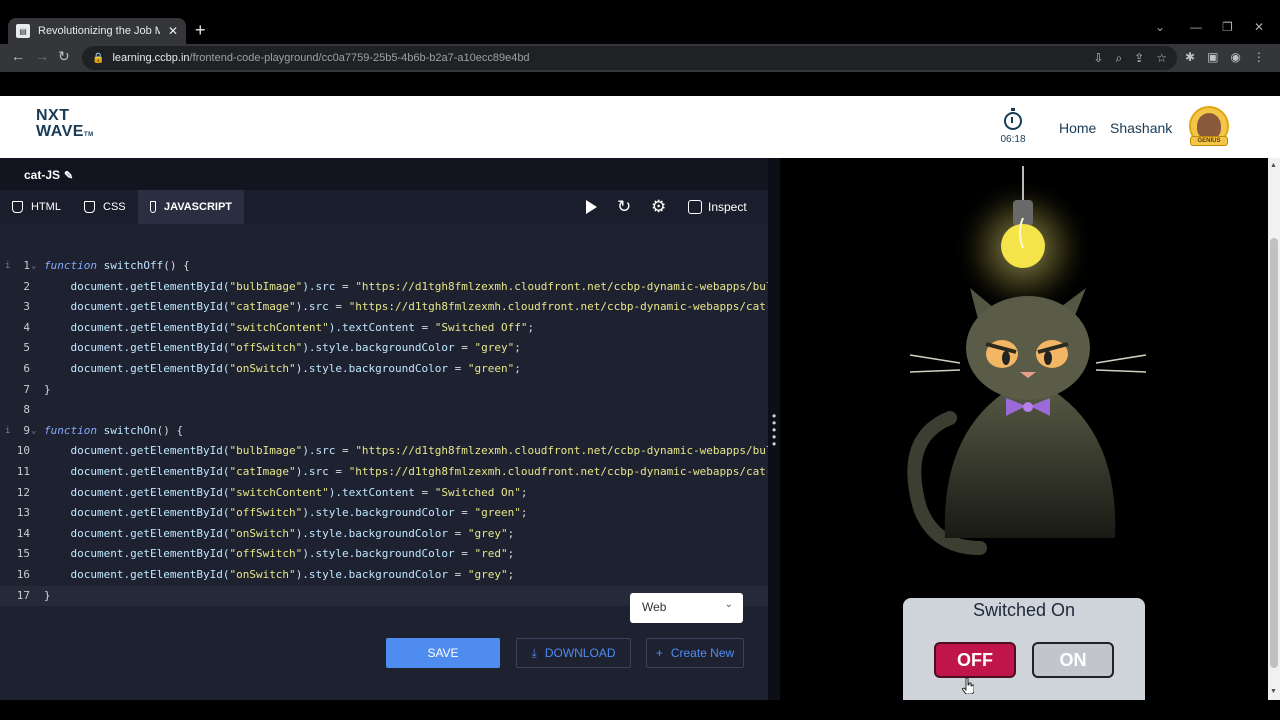  I want to click on panel-splitter: • • • • •, so click(774, 429).